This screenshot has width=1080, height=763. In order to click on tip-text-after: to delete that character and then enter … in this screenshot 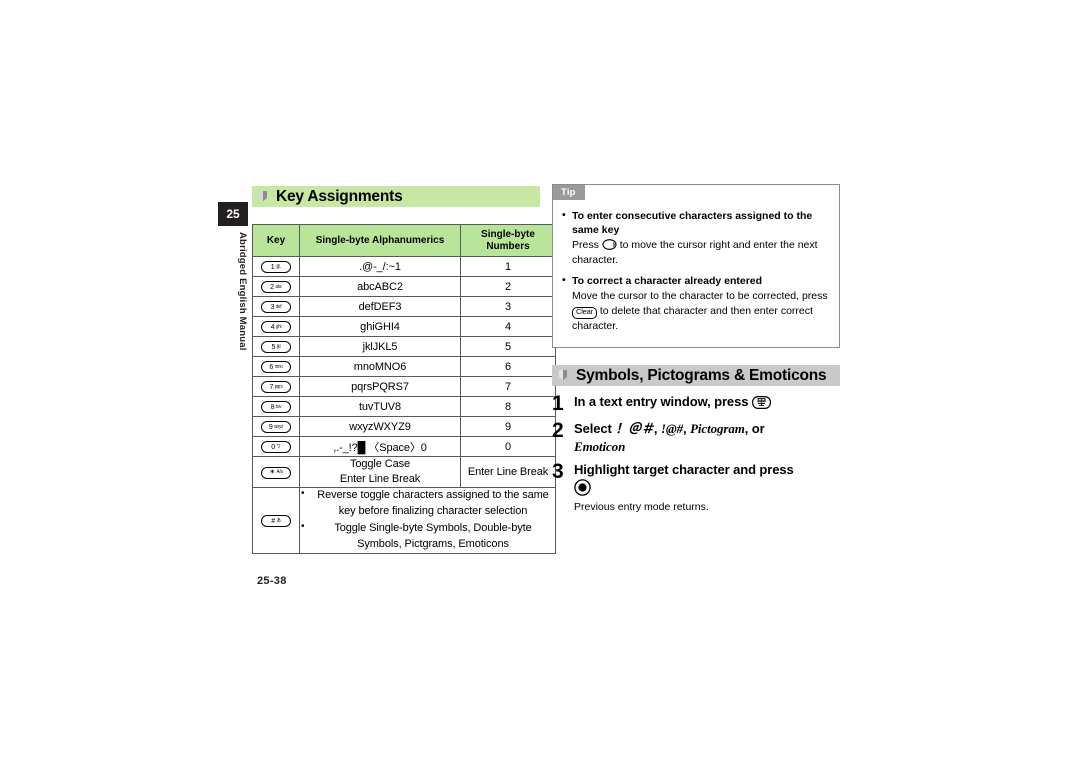, I will do `click(692, 319)`.